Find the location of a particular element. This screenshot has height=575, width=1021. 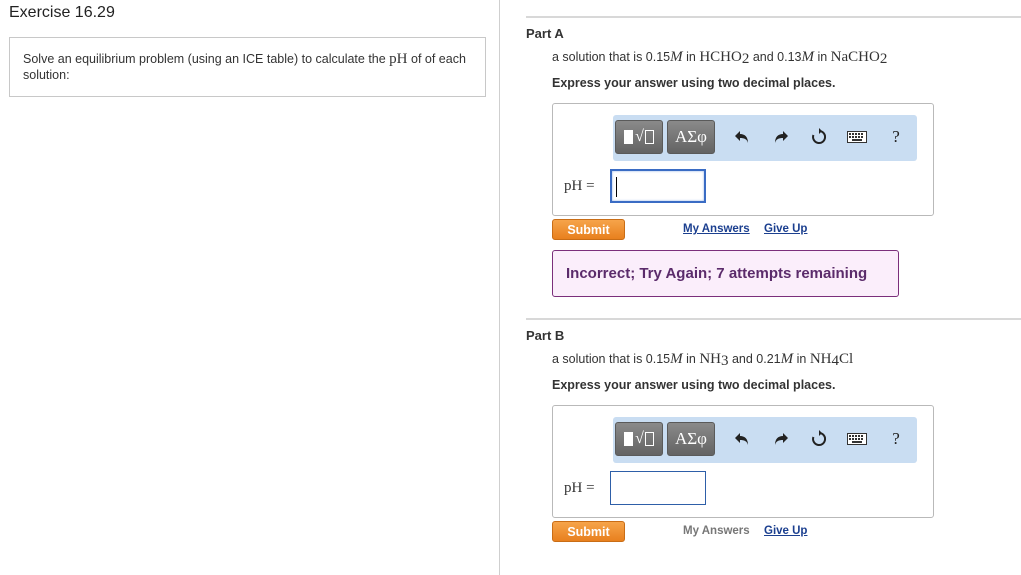

part-a-question-and: and 0.13 is located at coordinates (775, 57).